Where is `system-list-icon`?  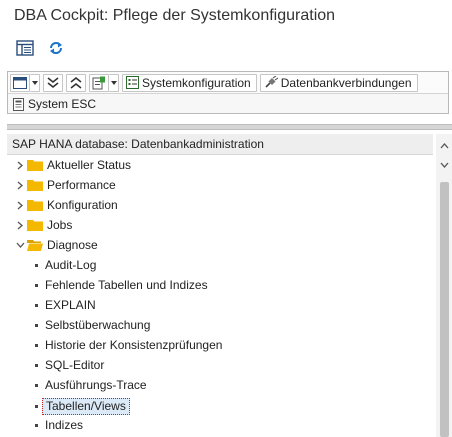 system-list-icon is located at coordinates (132, 82).